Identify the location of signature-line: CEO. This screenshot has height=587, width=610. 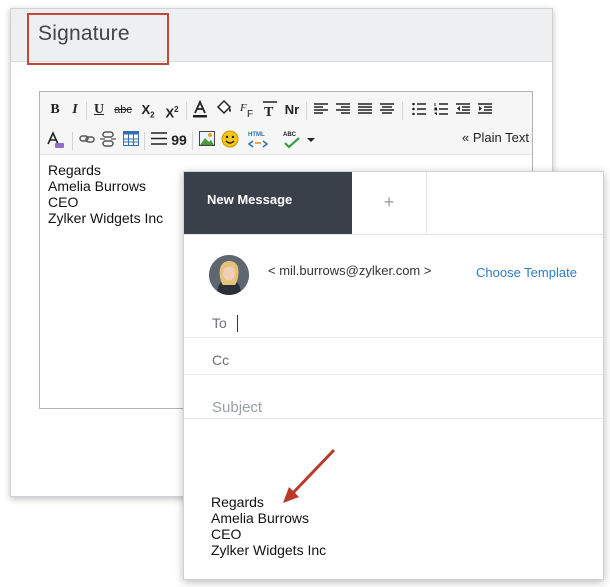
(63, 202).